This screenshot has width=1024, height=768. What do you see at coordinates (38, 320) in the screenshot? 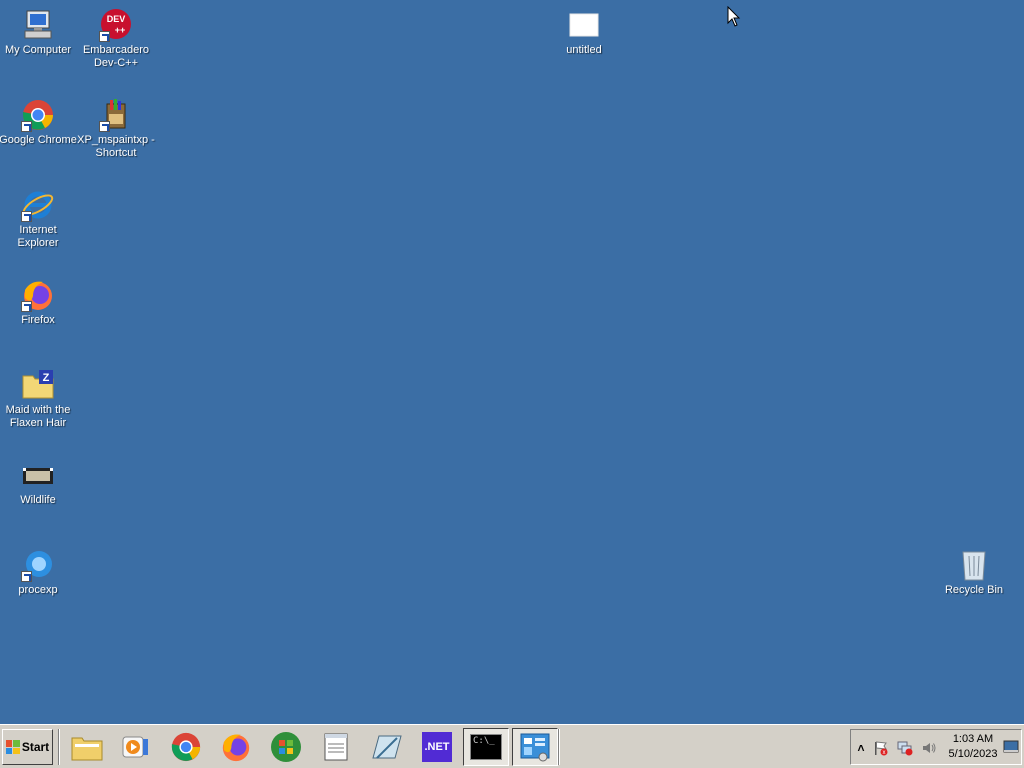
I see `icon-label: Firefox` at bounding box center [38, 320].